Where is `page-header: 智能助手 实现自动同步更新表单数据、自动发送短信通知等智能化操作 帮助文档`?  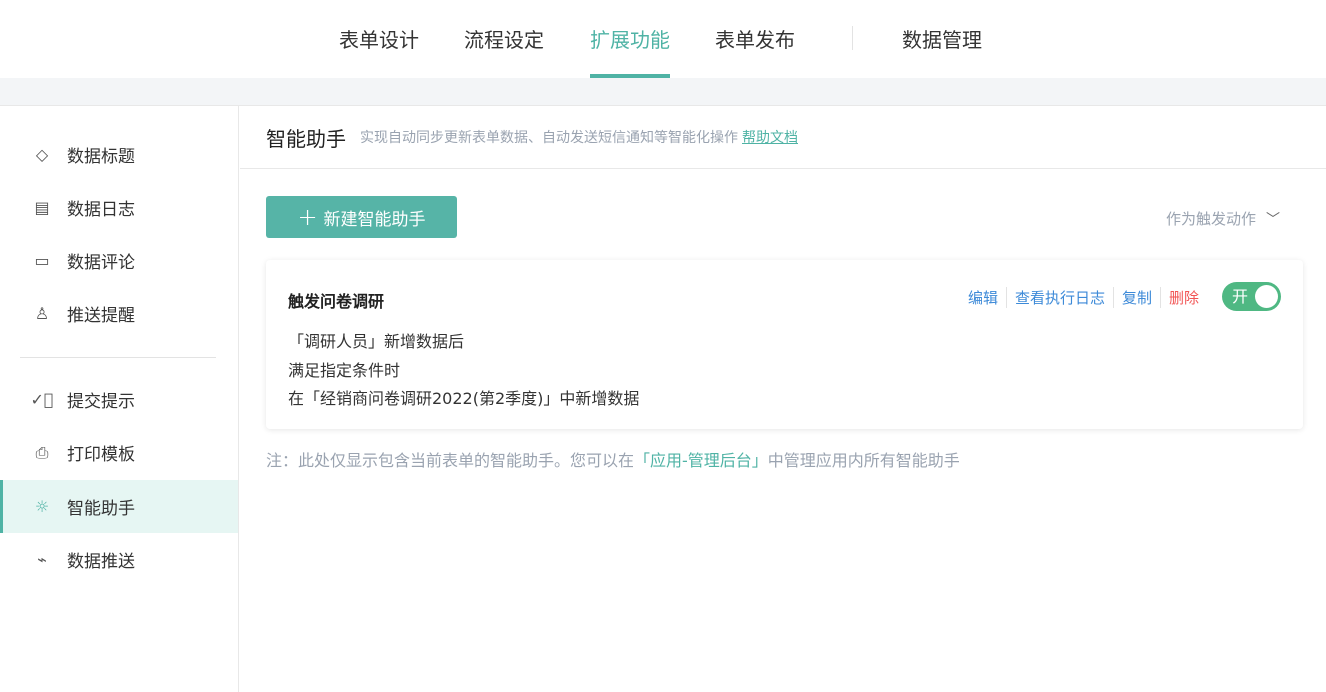 page-header: 智能助手 实现自动同步更新表单数据、自动发送短信通知等智能化操作 帮助文档 is located at coordinates (783, 137).